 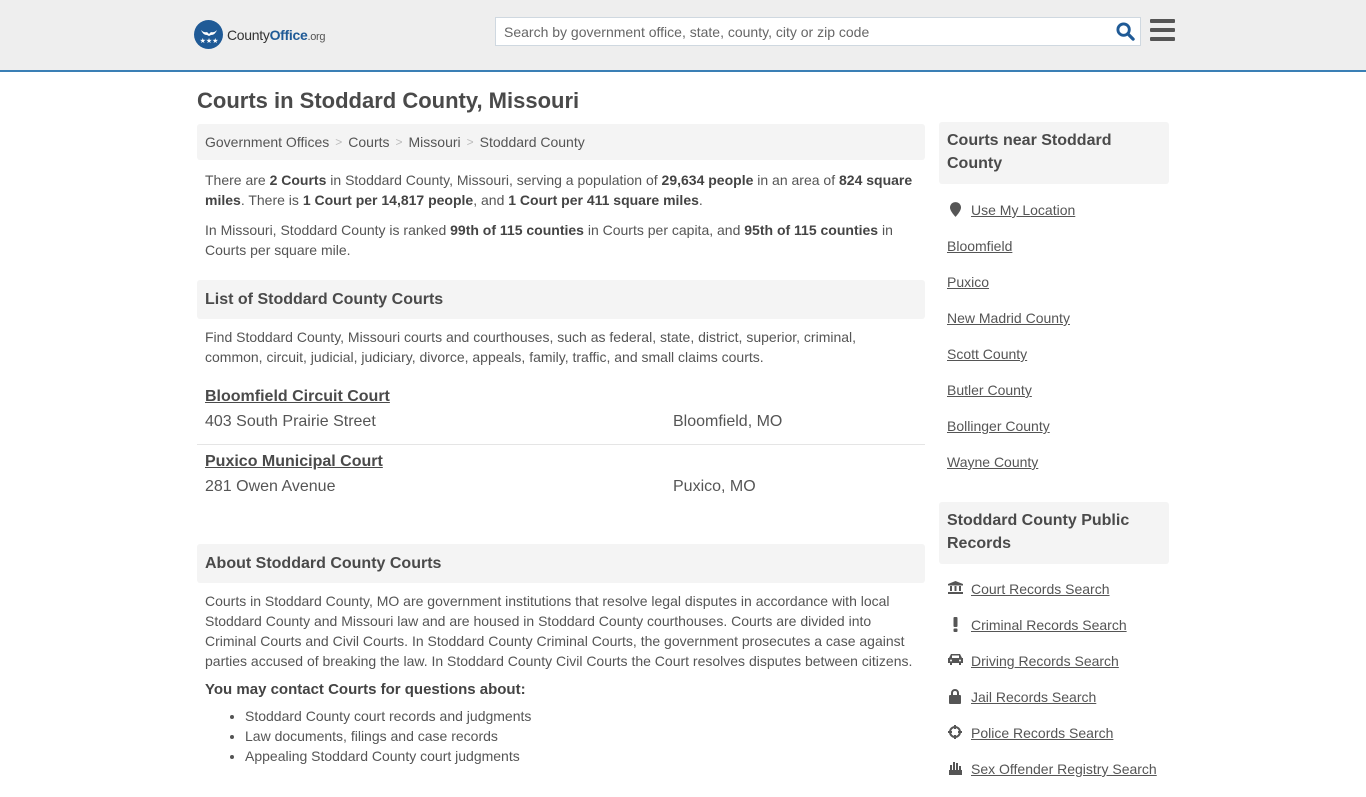 What do you see at coordinates (989, 390) in the screenshot?
I see `nearby-link-butler-county: Butler County` at bounding box center [989, 390].